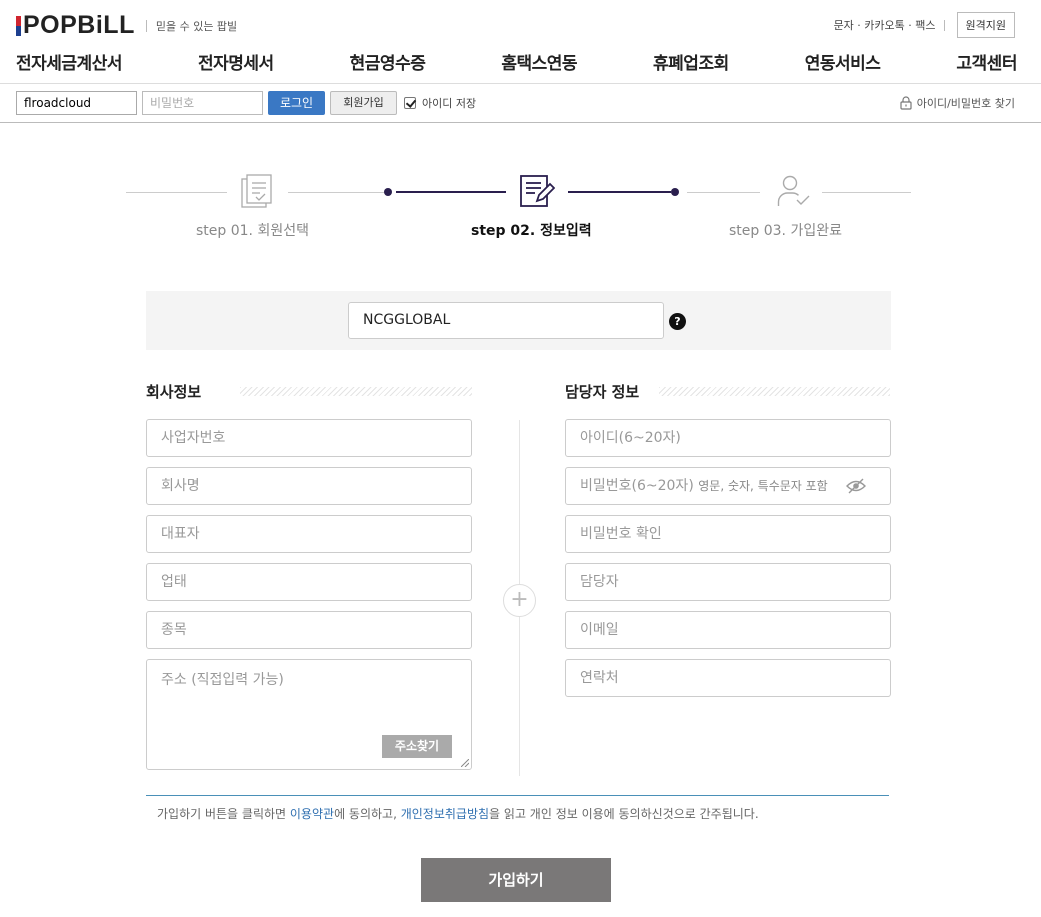 The height and width of the screenshot is (917, 1041). Describe the element at coordinates (856, 486) in the screenshot. I see `eye-off-icon` at that location.